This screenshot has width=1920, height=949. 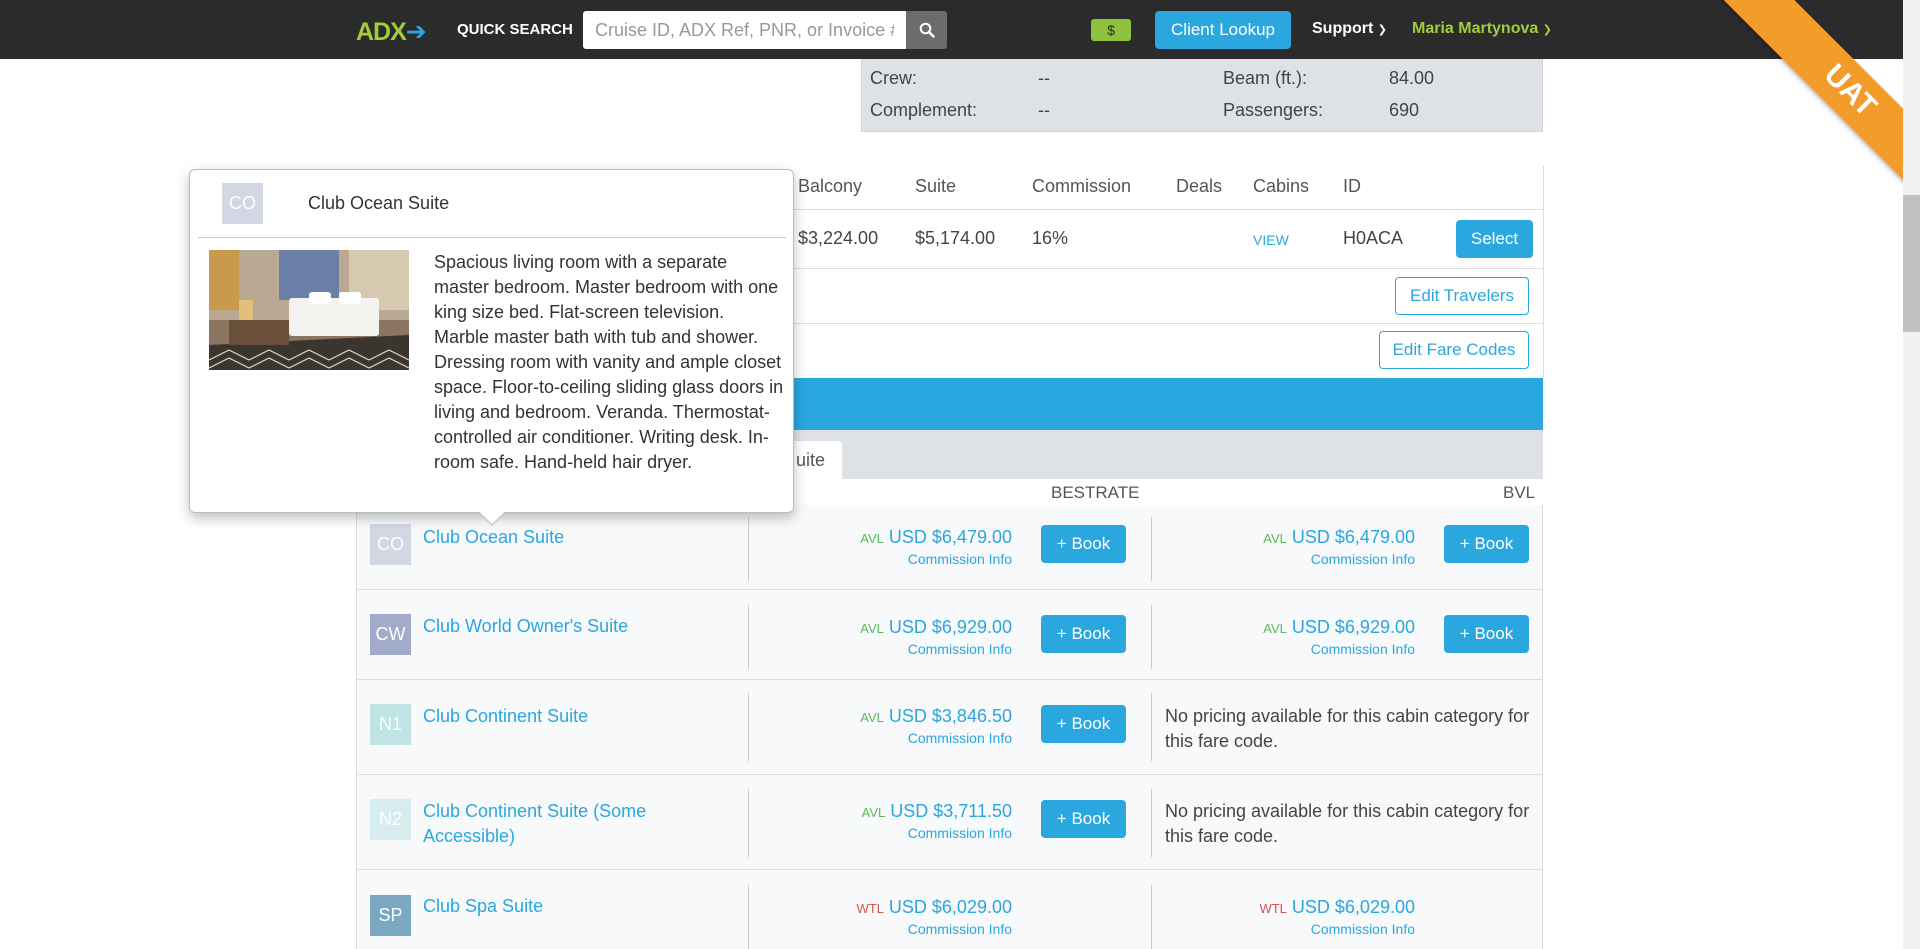 What do you see at coordinates (1271, 240) in the screenshot?
I see `cabins-view-link: VIEW` at bounding box center [1271, 240].